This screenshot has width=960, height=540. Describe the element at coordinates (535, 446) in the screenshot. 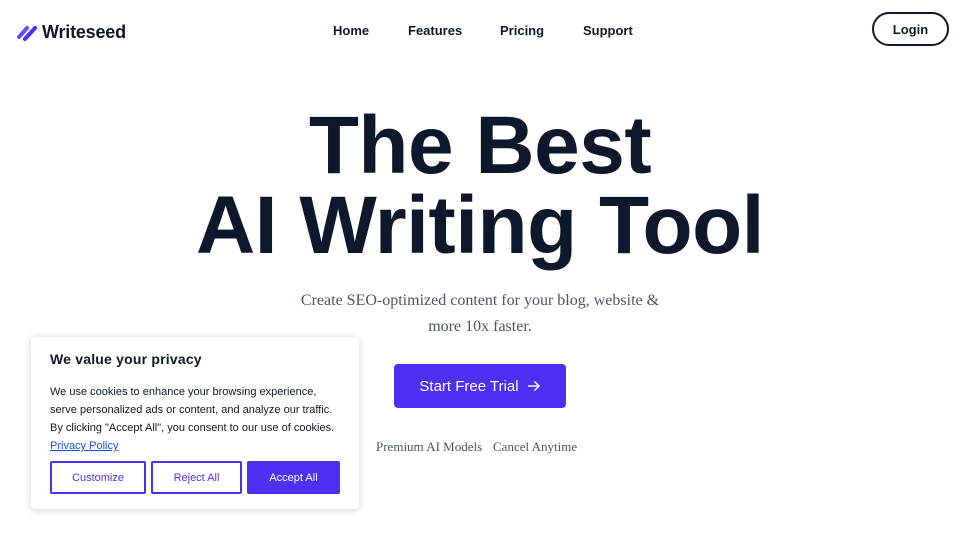

I see `feature-cancel-anytime: Cancel Anytime` at that location.